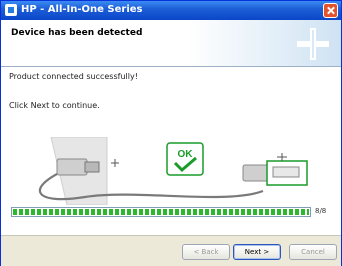 Image resolution: width=342 pixels, height=266 pixels. I want to click on progress-count: 8/8, so click(321, 211).